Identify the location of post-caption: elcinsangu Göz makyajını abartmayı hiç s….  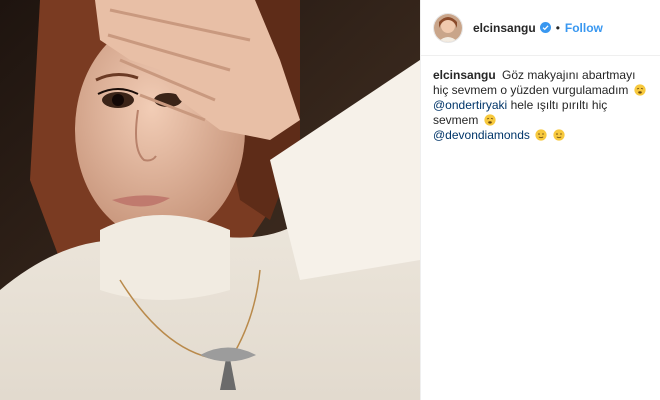
(540, 99).